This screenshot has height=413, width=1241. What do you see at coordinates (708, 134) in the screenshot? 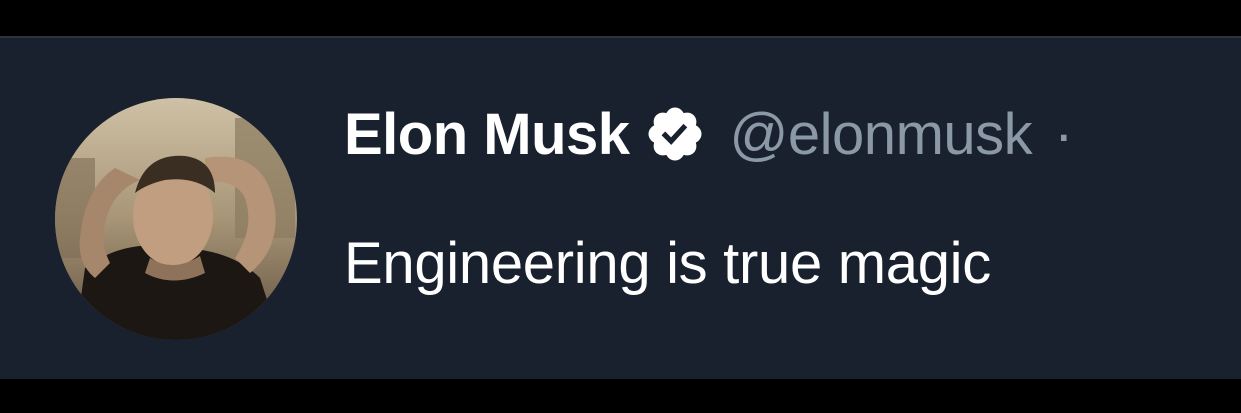
I see `tweet-header: Elon Musk @elonmusk ·` at bounding box center [708, 134].